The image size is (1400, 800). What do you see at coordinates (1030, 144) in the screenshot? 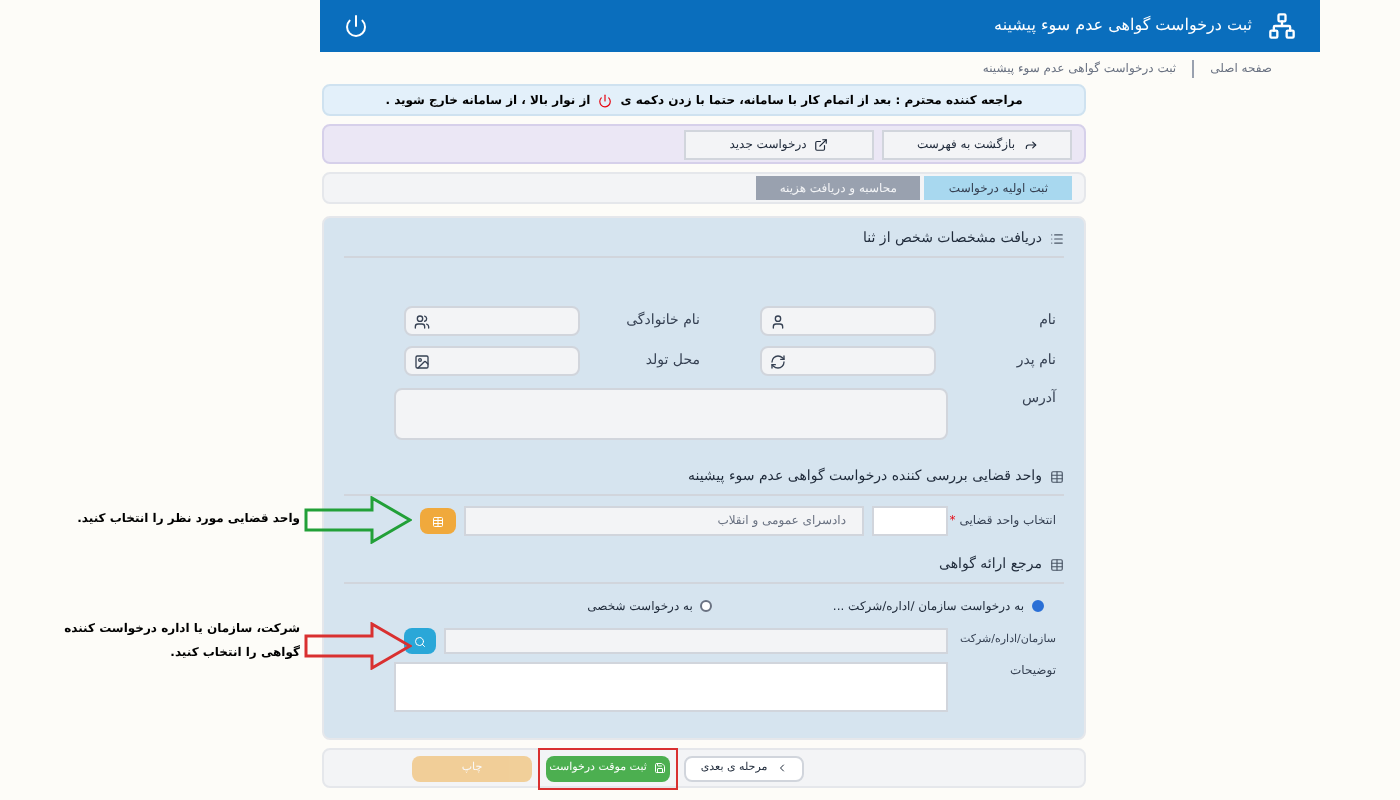
I see `forward-arrow-icon` at bounding box center [1030, 144].